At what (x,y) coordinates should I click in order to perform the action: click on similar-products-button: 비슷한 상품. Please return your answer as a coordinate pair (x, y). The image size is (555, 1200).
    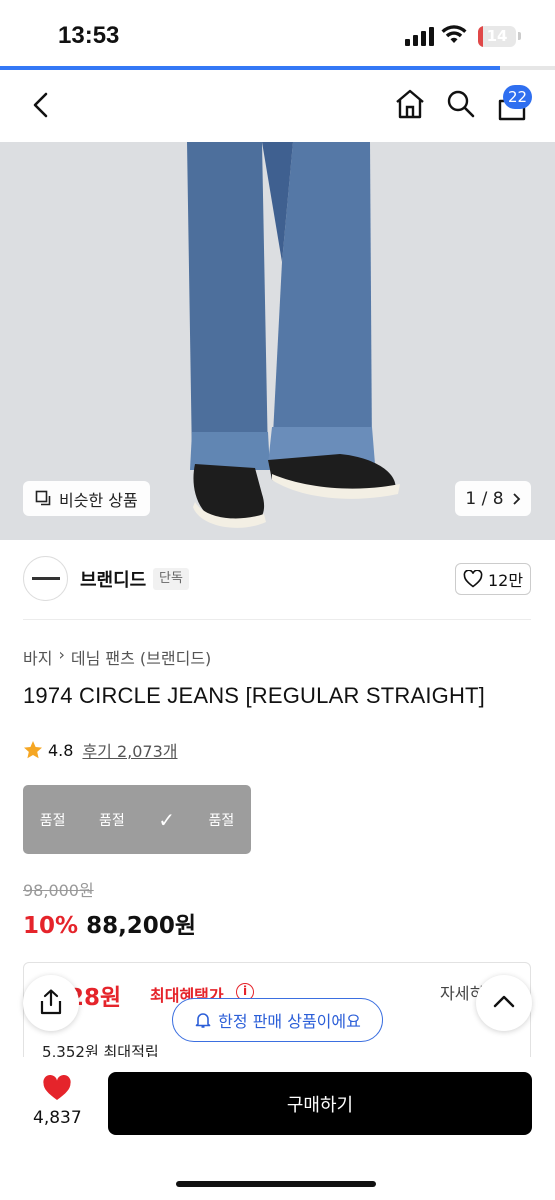
    Looking at the image, I should click on (86, 498).